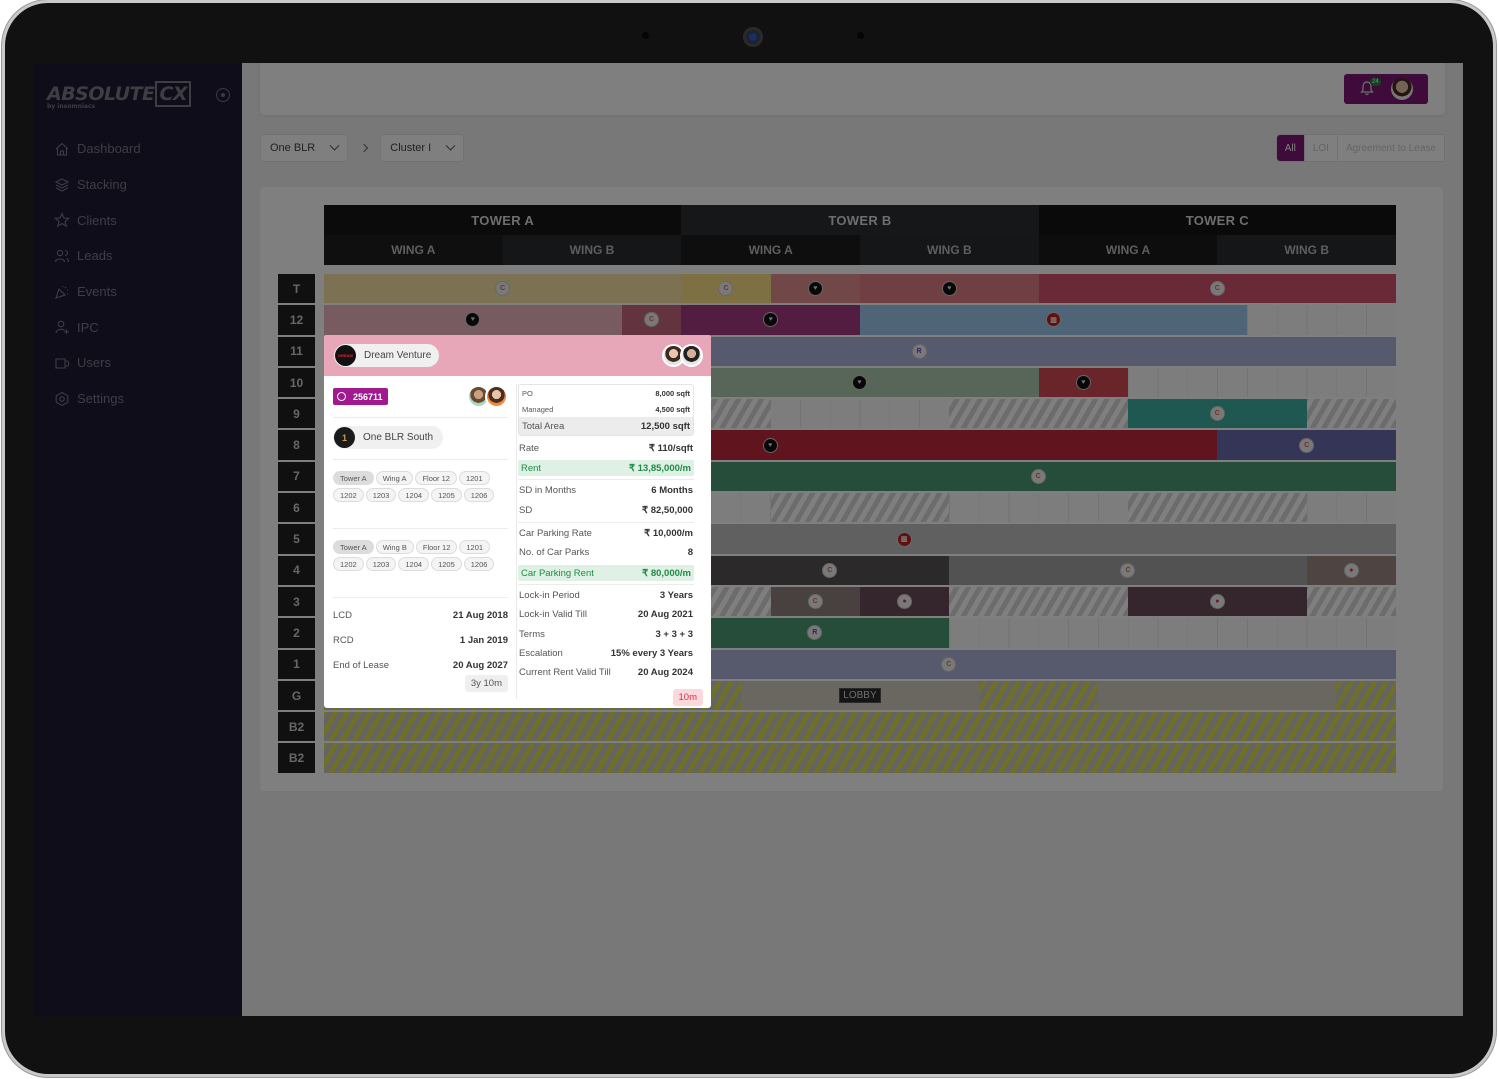 The width and height of the screenshot is (1499, 1079). I want to click on building-name: One BLR South, so click(398, 437).